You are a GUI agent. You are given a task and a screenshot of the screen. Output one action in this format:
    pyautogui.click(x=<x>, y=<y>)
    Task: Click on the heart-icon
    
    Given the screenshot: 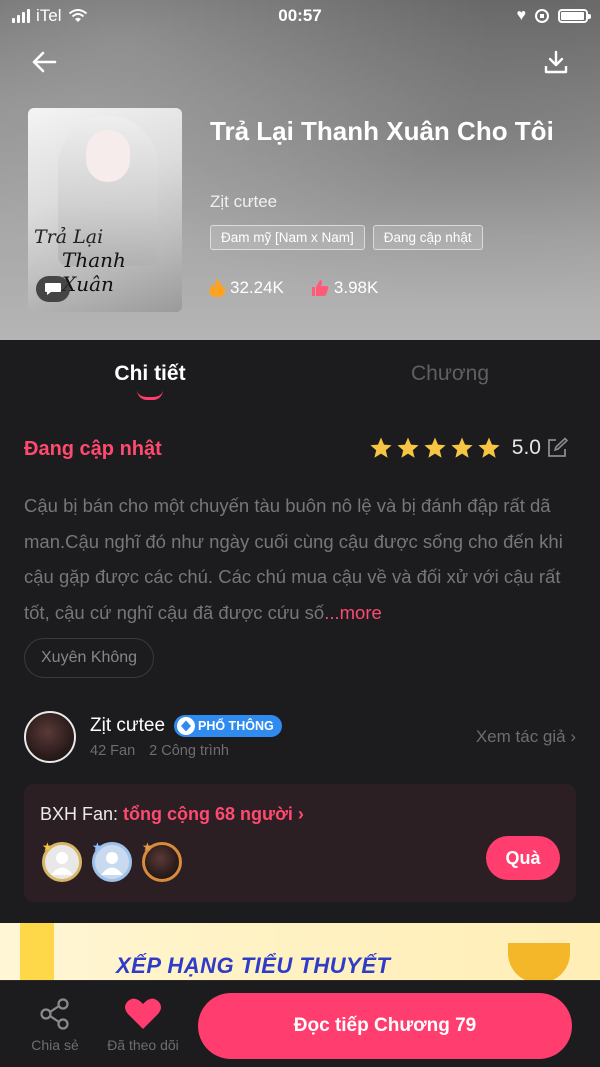 What is the action you would take?
    pyautogui.click(x=143, y=1013)
    